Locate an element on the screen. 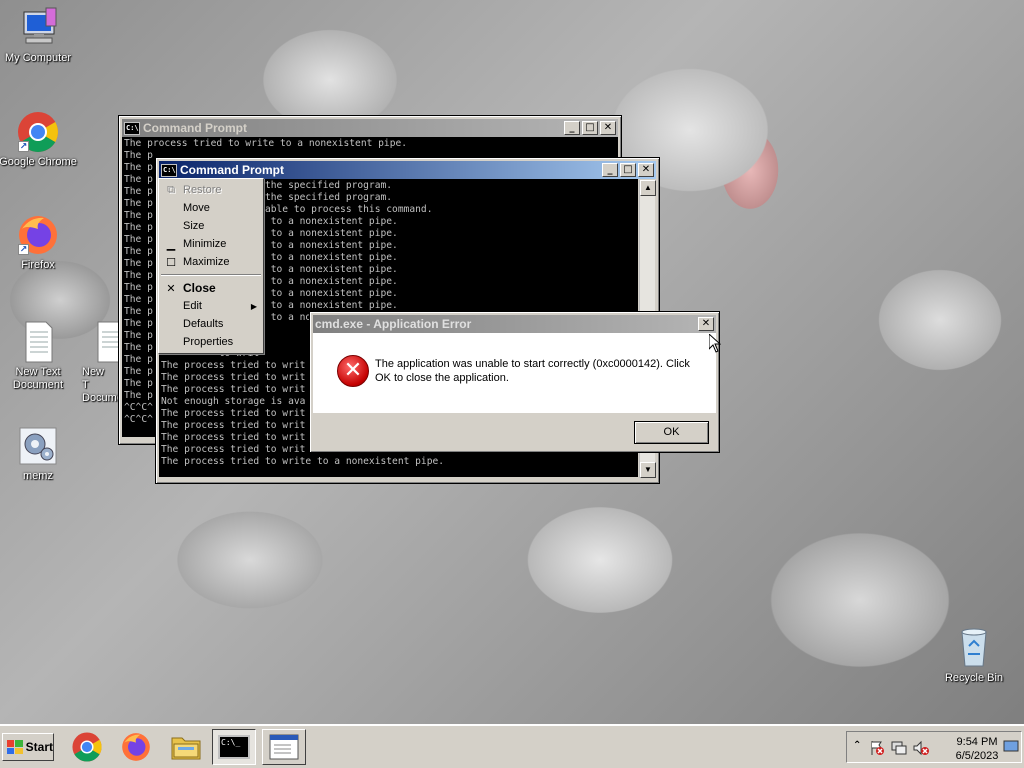 This screenshot has width=1024, height=768. command-prompt-icon: C:\_ is located at coordinates (234, 747).